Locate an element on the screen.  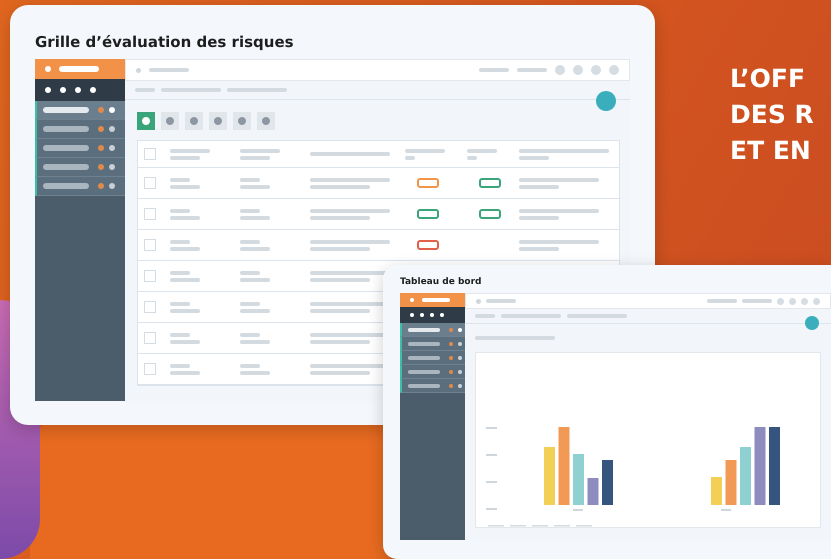
headline-line: L’OFF is located at coordinates (768, 79).